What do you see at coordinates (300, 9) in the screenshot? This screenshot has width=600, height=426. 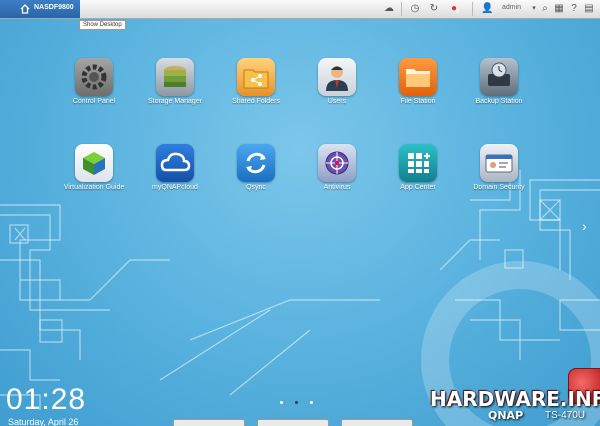 I see `top-bar: NASDF9800 ☁ ◷ ↻ ● 9 👤 admin ▾ ⌕ ▦ ? ▤` at bounding box center [300, 9].